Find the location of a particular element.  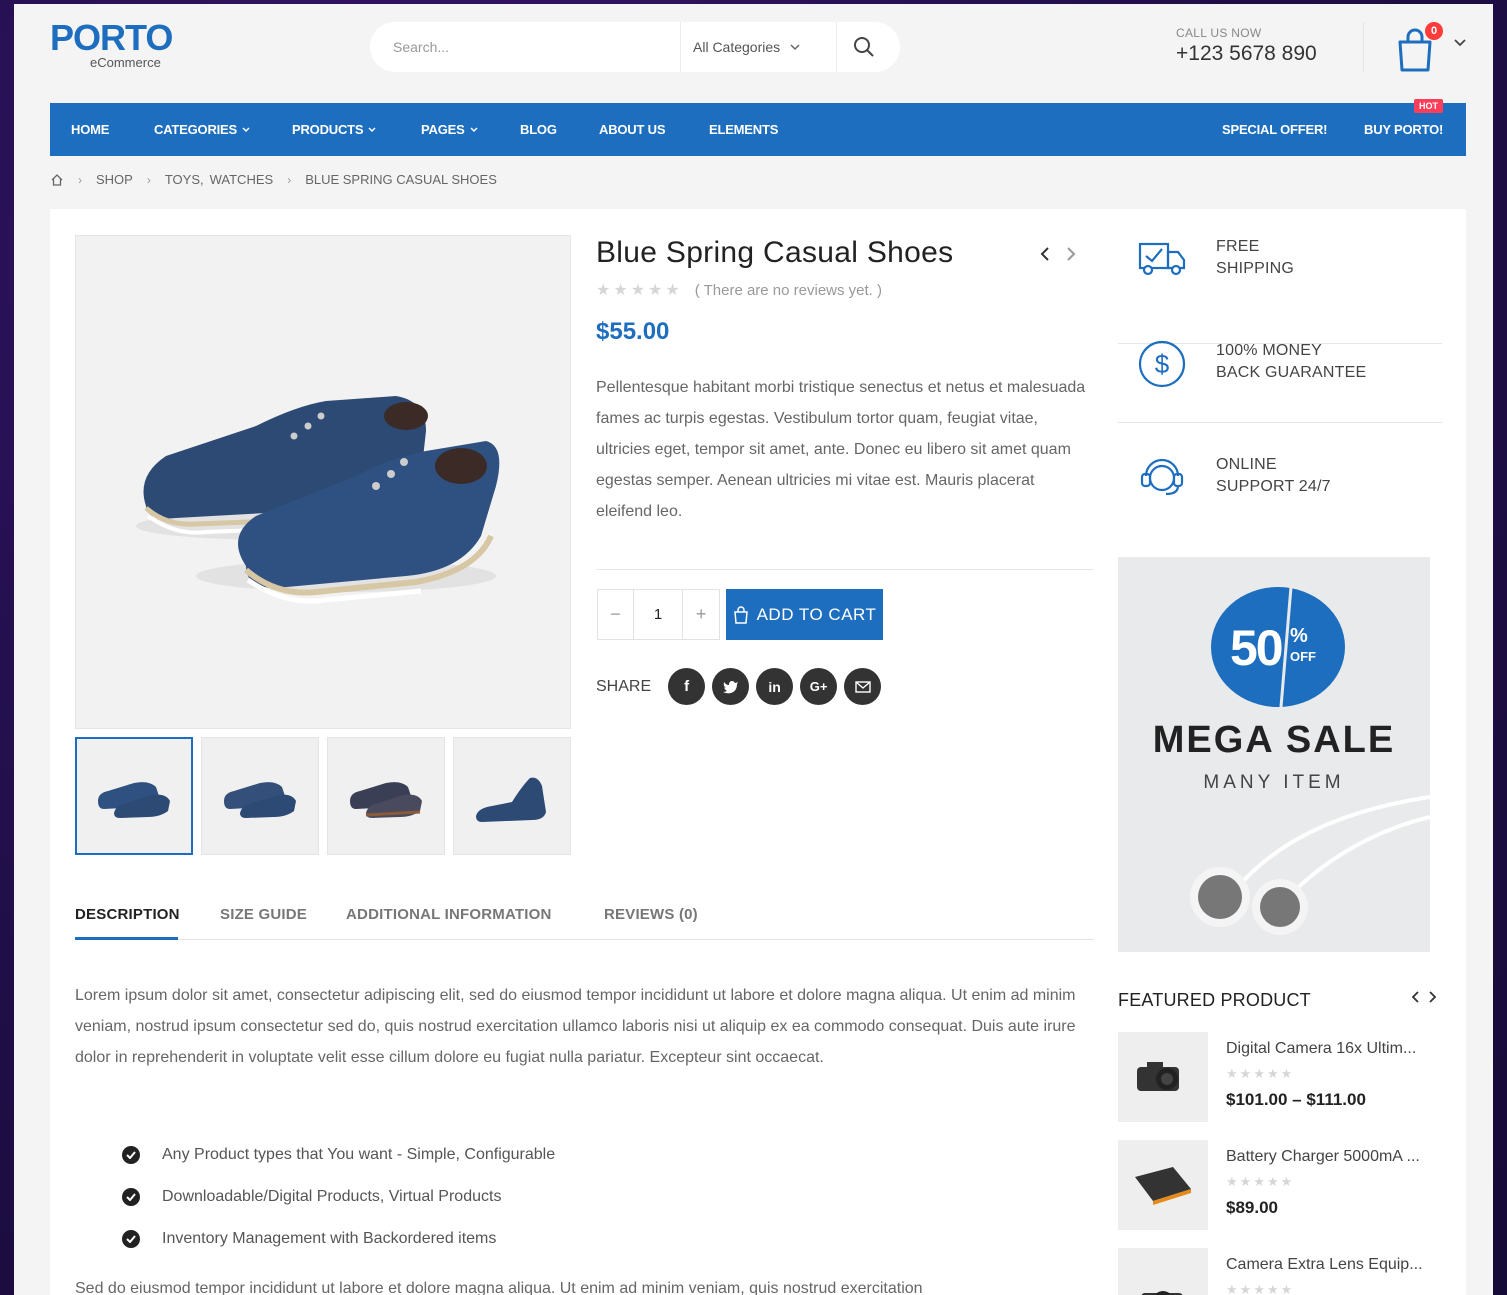

nav-products-label: PRODUCTS is located at coordinates (328, 129).